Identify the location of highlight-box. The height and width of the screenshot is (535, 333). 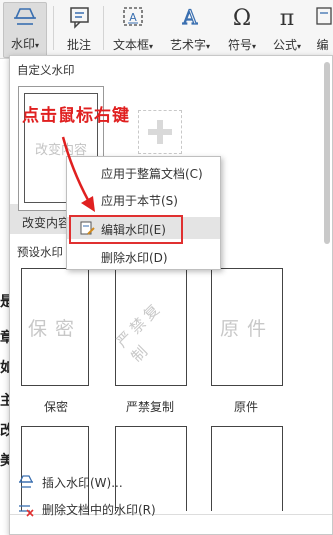
(126, 229).